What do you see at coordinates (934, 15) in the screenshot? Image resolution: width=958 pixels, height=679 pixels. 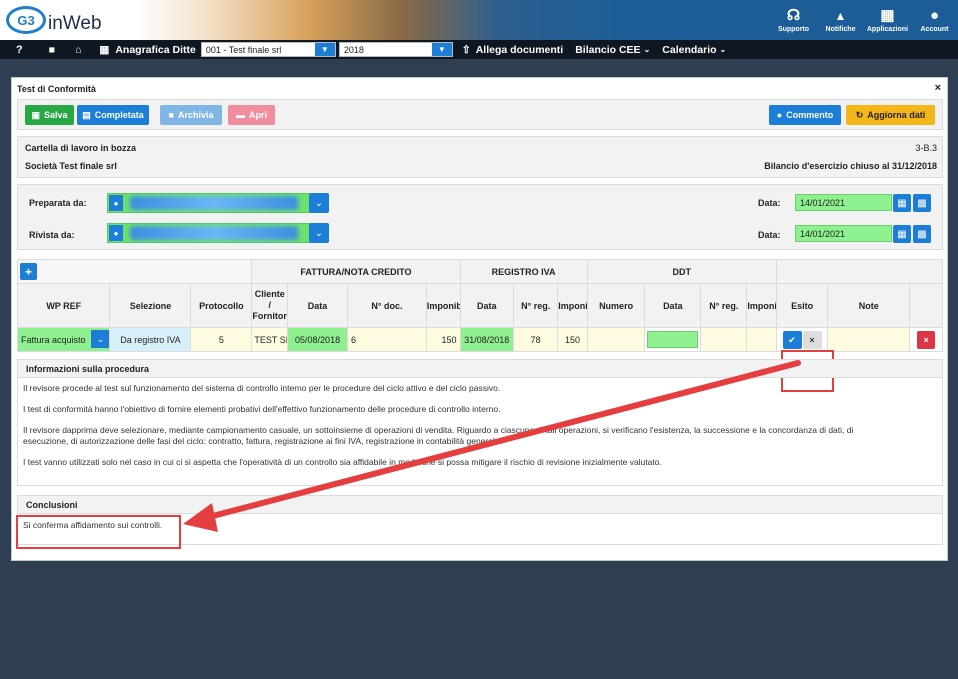 I see `account-icon: ●` at bounding box center [934, 15].